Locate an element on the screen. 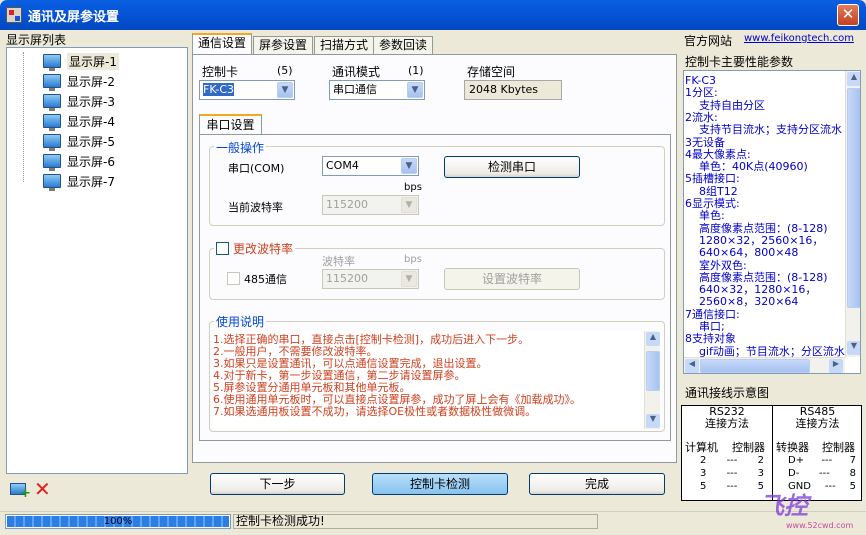 Image resolution: width=866 pixels, height=535 pixels. tree-item-screen-5: 显示屏-5 is located at coordinates (79, 141).